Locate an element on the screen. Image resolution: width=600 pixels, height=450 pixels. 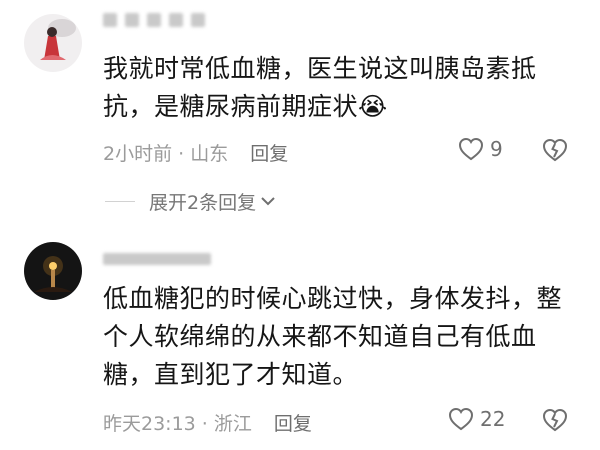
comment-meta: 昨天23:13 · 浙江 回复 is located at coordinates (207, 422).